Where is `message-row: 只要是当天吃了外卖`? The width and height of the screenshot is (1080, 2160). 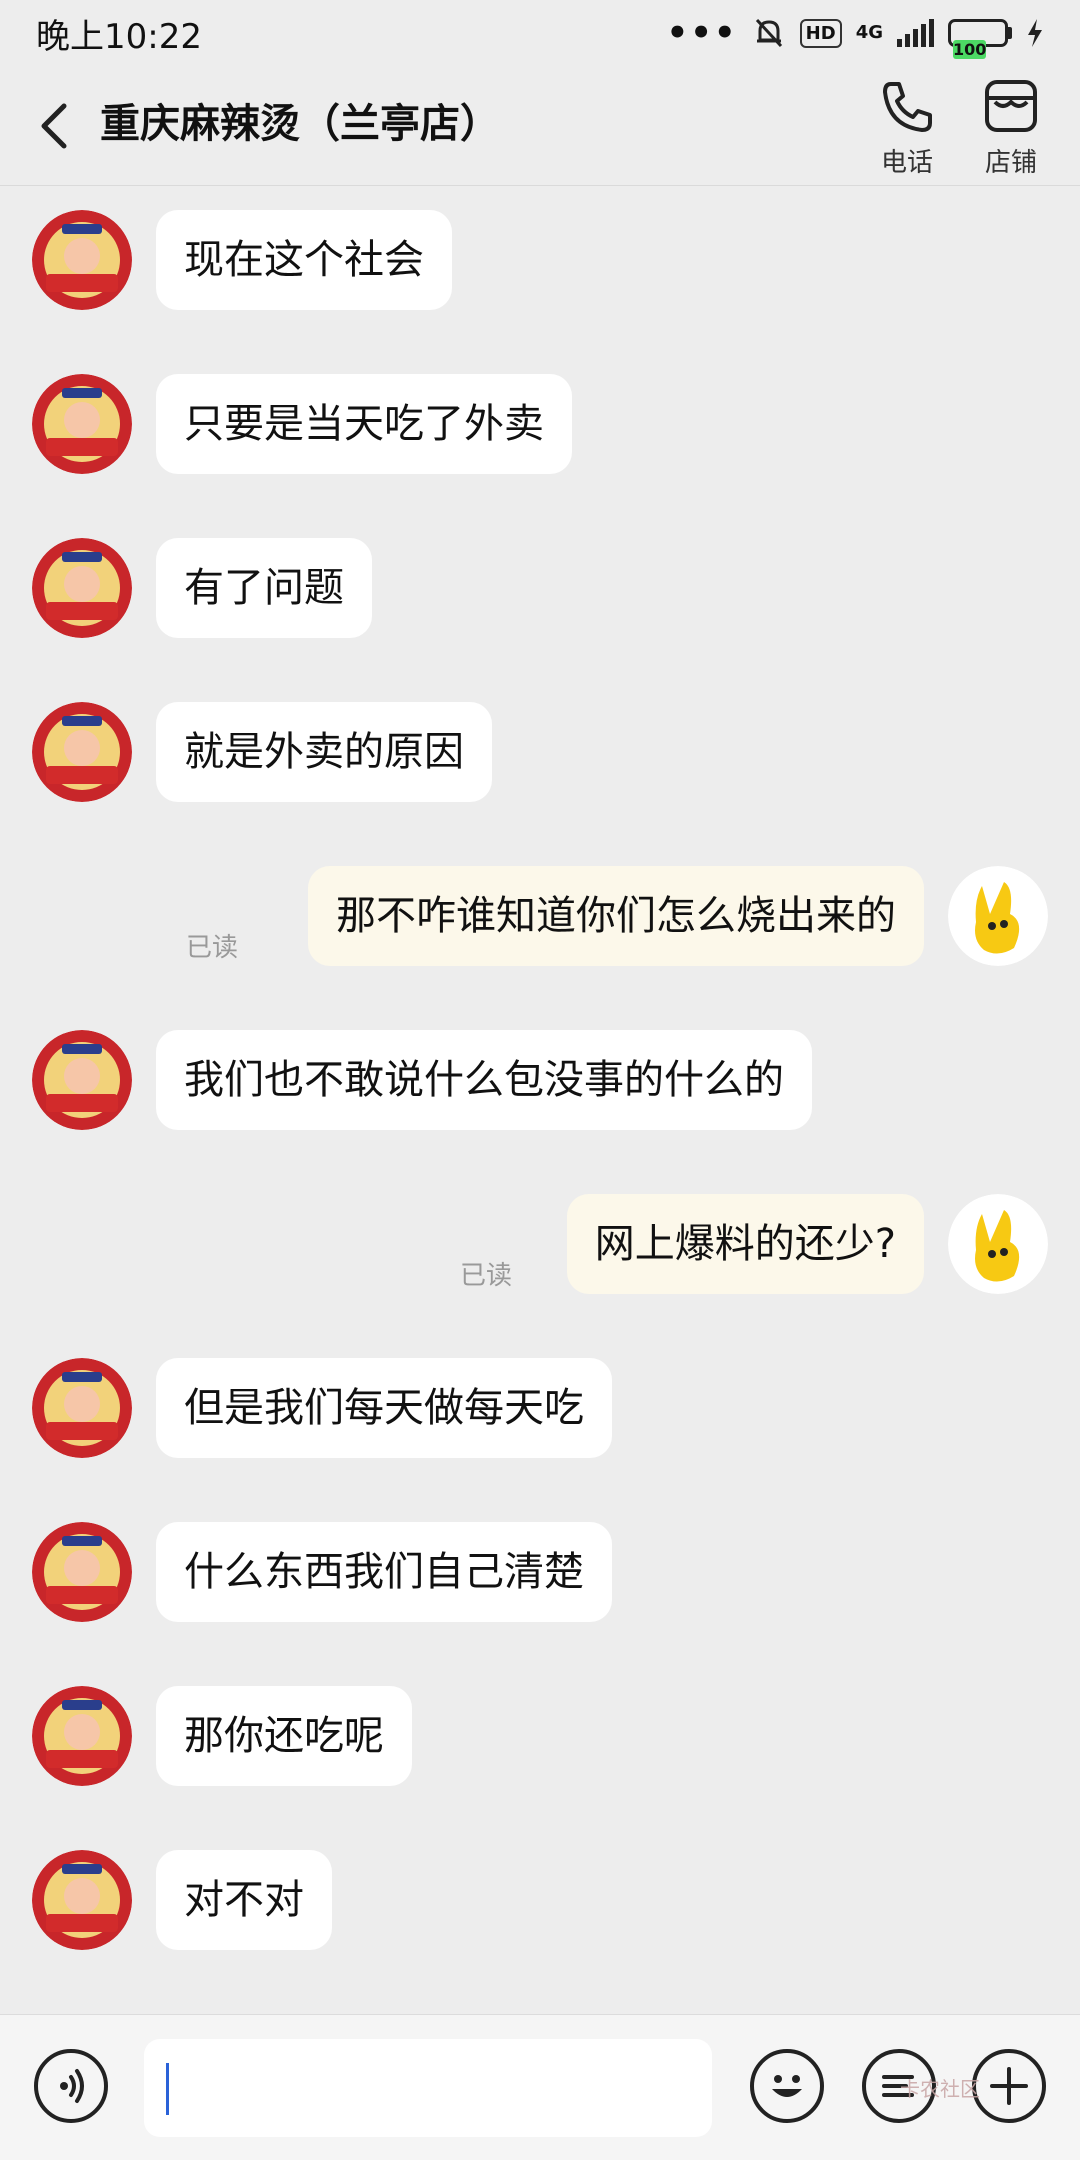
message-row: 只要是当天吃了外卖 is located at coordinates (540, 424).